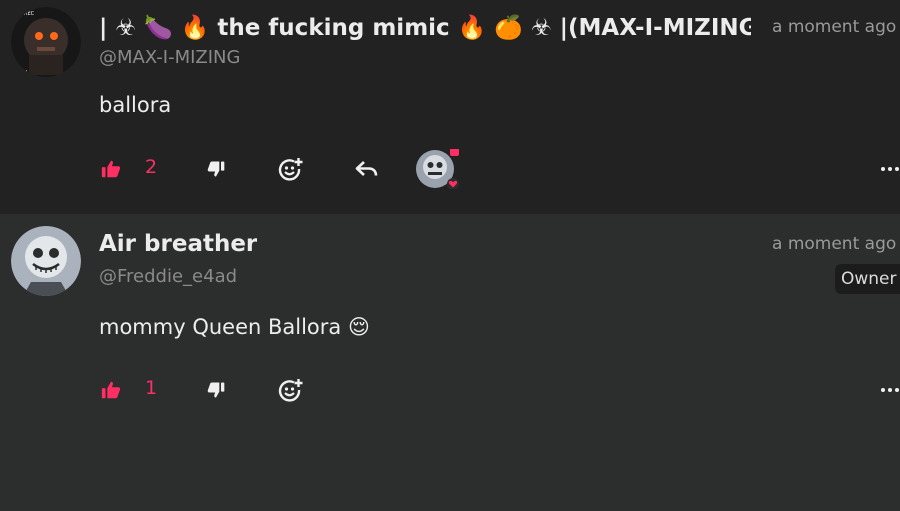 The width and height of the screenshot is (900, 511). I want to click on reply-icon, so click(366, 168).